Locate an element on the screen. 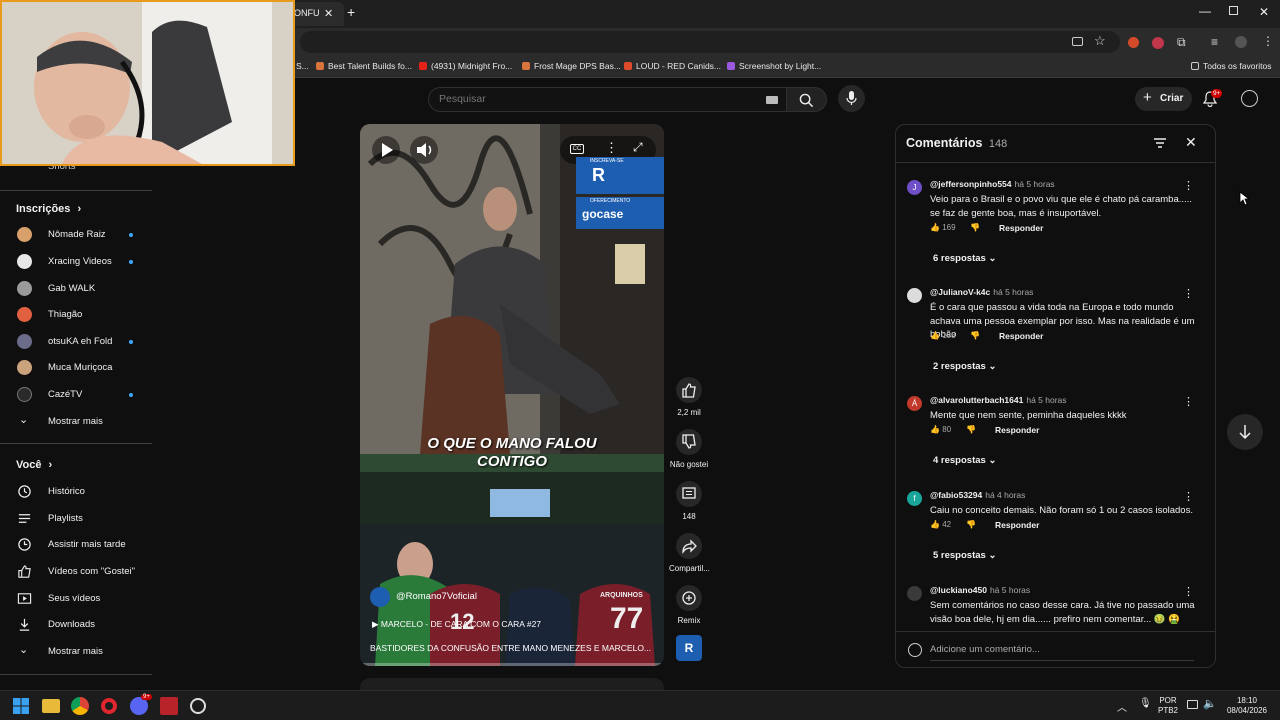 The height and width of the screenshot is (720, 1280). sidebar-subscription: CazéTV is located at coordinates (75, 395).